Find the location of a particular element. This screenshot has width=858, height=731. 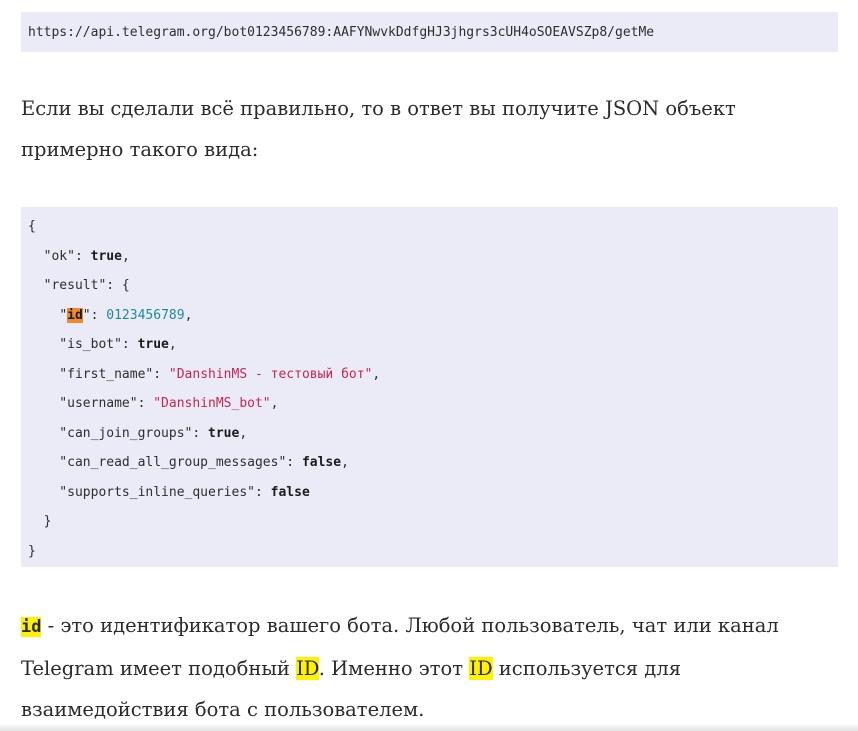

first-name-key: "first_name": is located at coordinates (98, 374).